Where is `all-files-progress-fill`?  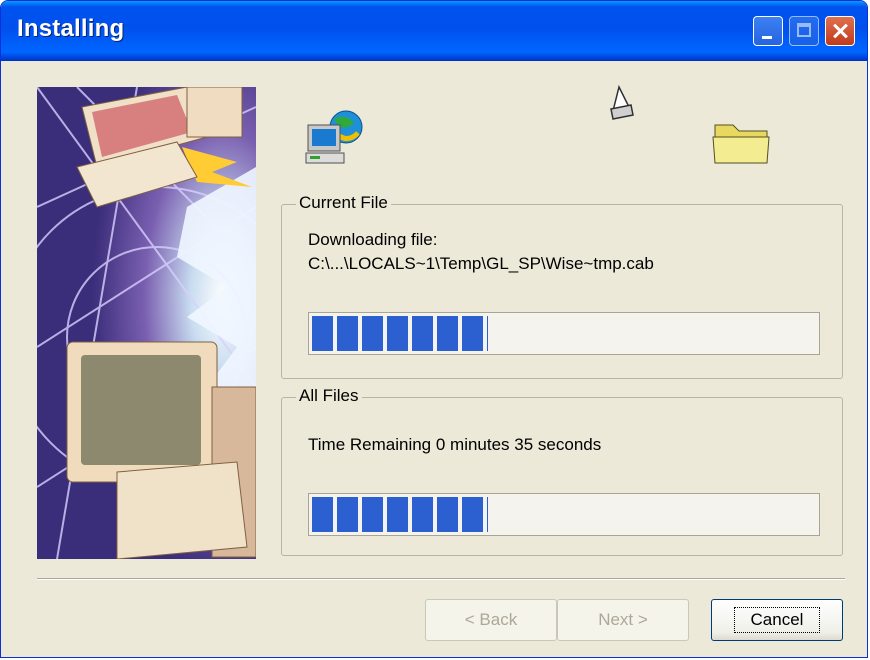 all-files-progress-fill is located at coordinates (400, 514).